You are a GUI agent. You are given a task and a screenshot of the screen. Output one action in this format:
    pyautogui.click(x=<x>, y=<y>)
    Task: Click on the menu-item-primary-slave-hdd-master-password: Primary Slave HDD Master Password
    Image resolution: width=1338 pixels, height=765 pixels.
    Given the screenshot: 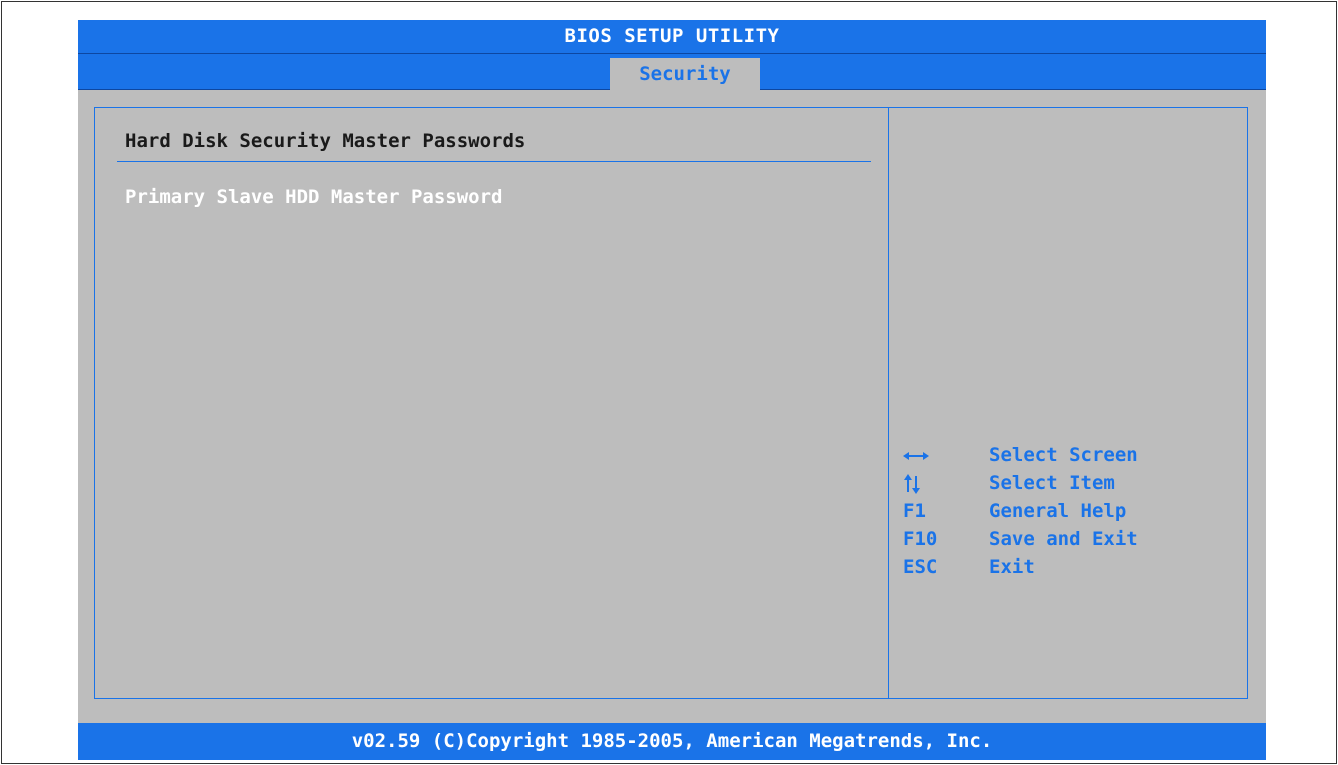 What is the action you would take?
    pyautogui.click(x=314, y=197)
    